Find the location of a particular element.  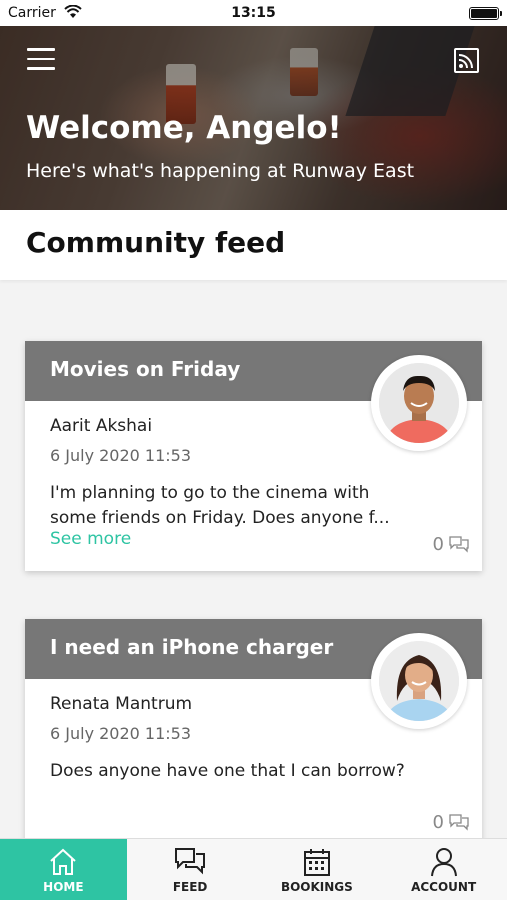

clock: 13:15 is located at coordinates (253, 13).